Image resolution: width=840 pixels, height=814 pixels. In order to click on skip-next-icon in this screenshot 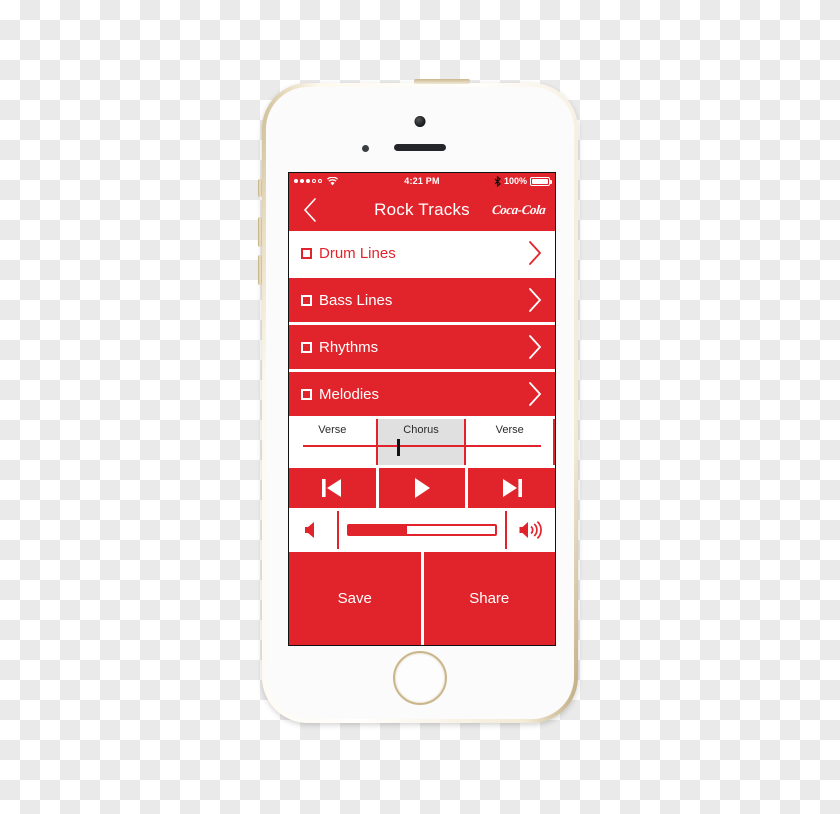, I will do `click(512, 488)`.